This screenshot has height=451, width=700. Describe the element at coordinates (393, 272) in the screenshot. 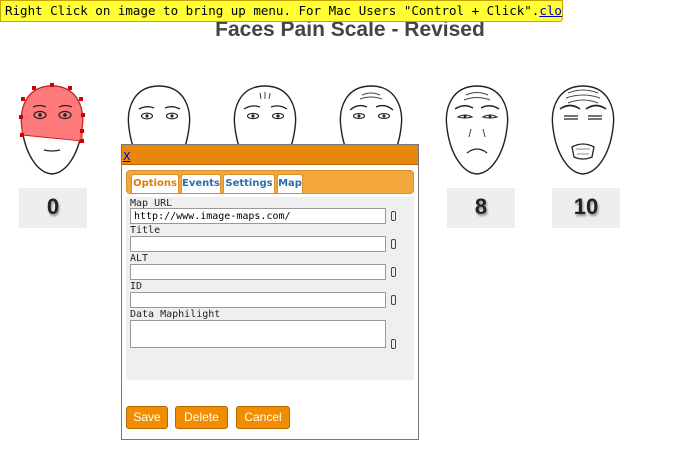

I see `alt-toggle` at that location.